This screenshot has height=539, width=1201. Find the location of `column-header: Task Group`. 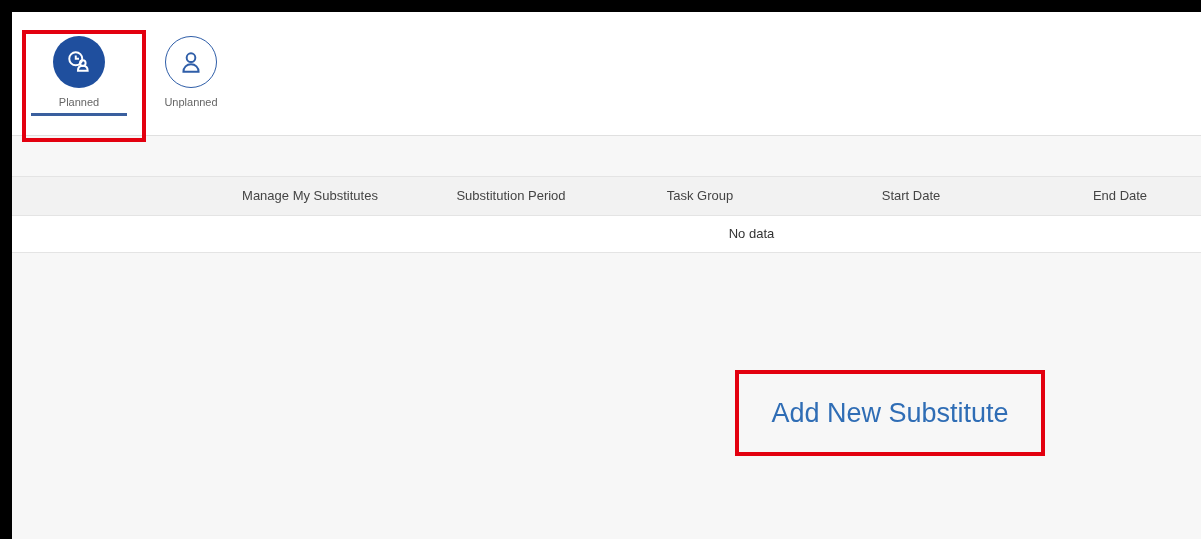

column-header: Task Group is located at coordinates (700, 196).